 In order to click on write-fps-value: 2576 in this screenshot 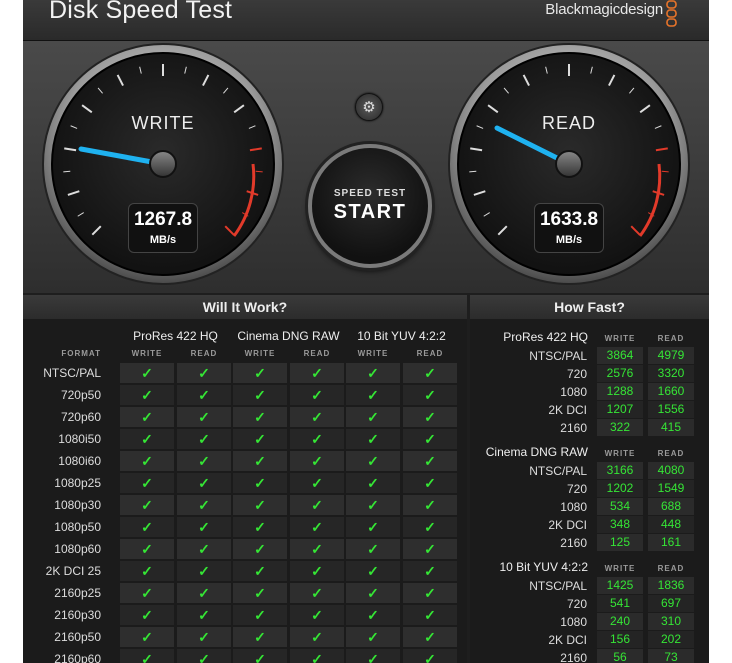, I will do `click(620, 373)`.